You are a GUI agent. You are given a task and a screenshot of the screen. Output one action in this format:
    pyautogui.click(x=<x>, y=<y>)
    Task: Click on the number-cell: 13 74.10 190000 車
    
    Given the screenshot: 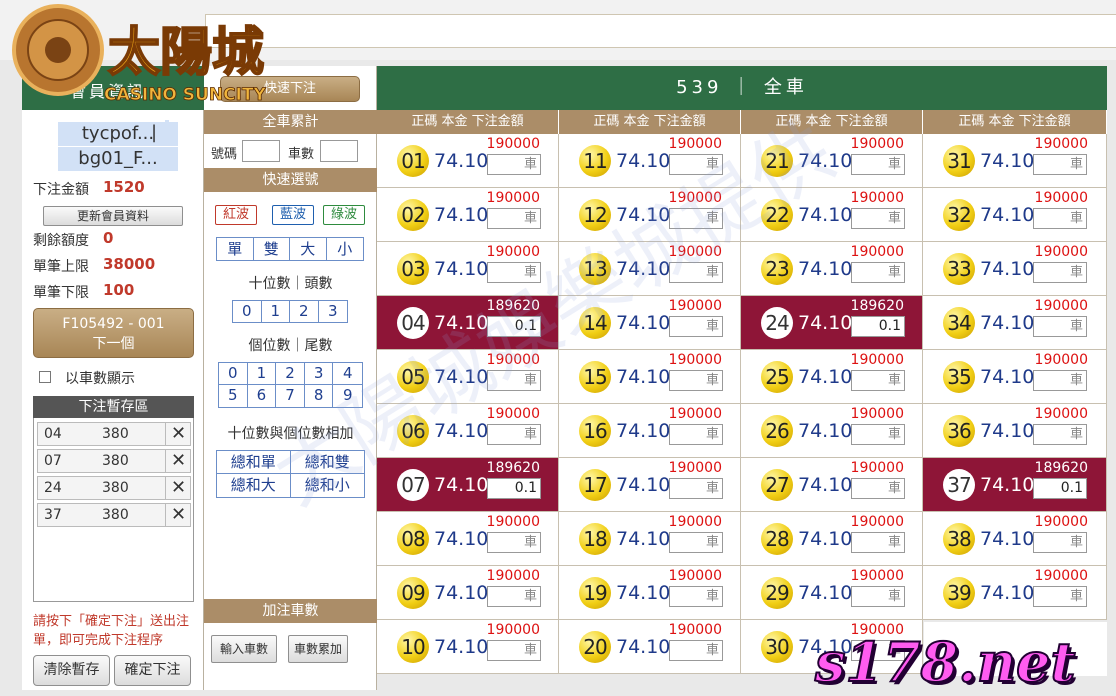 What is the action you would take?
    pyautogui.click(x=650, y=269)
    